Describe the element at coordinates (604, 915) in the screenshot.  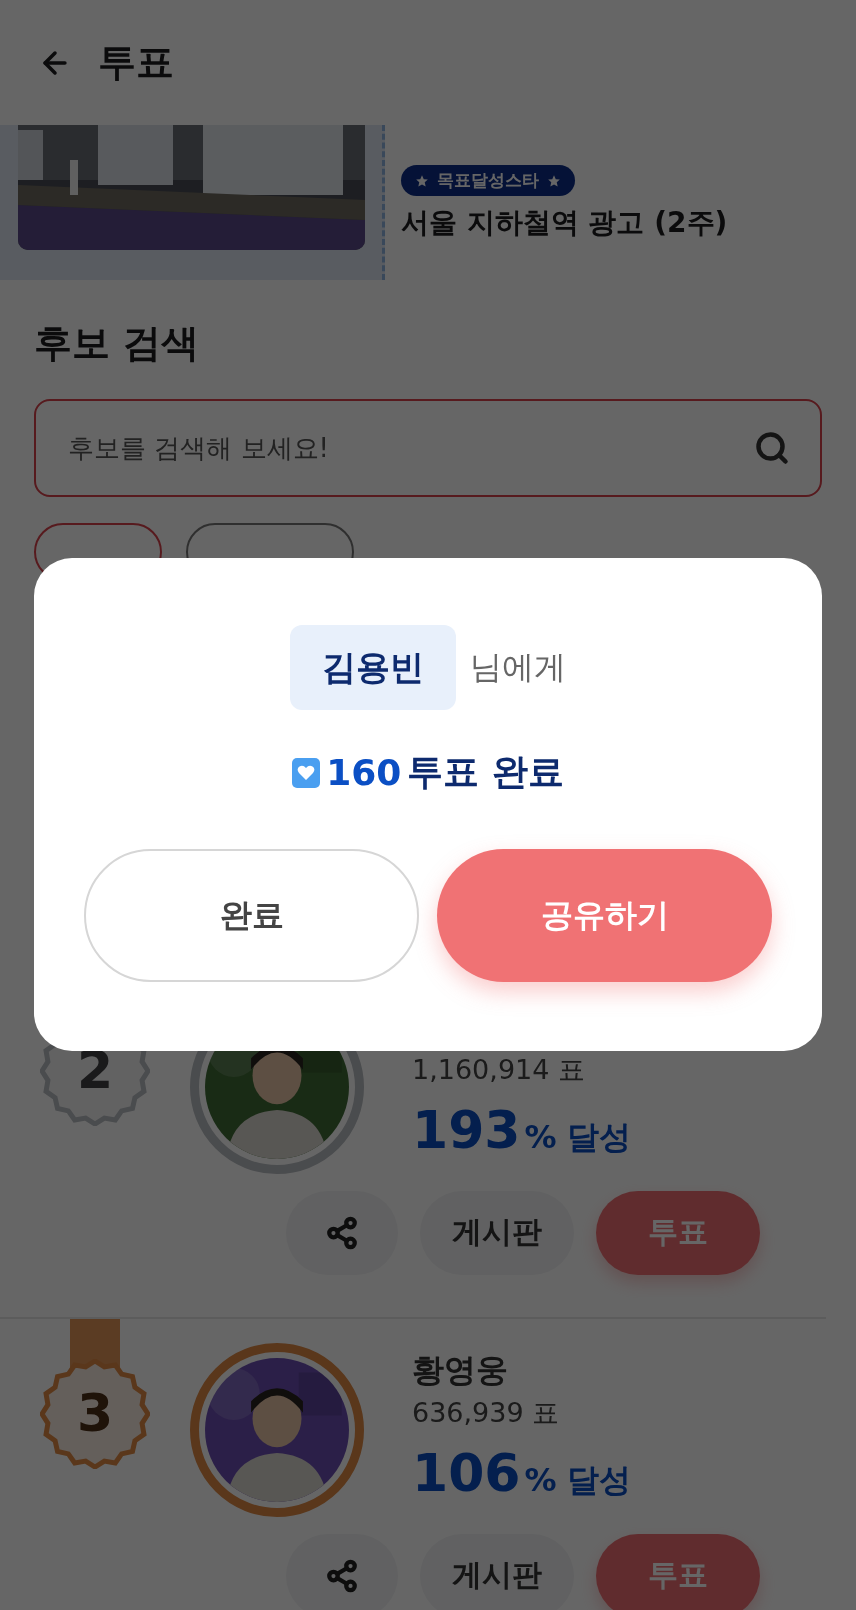
I see `share-button: 공유하기` at that location.